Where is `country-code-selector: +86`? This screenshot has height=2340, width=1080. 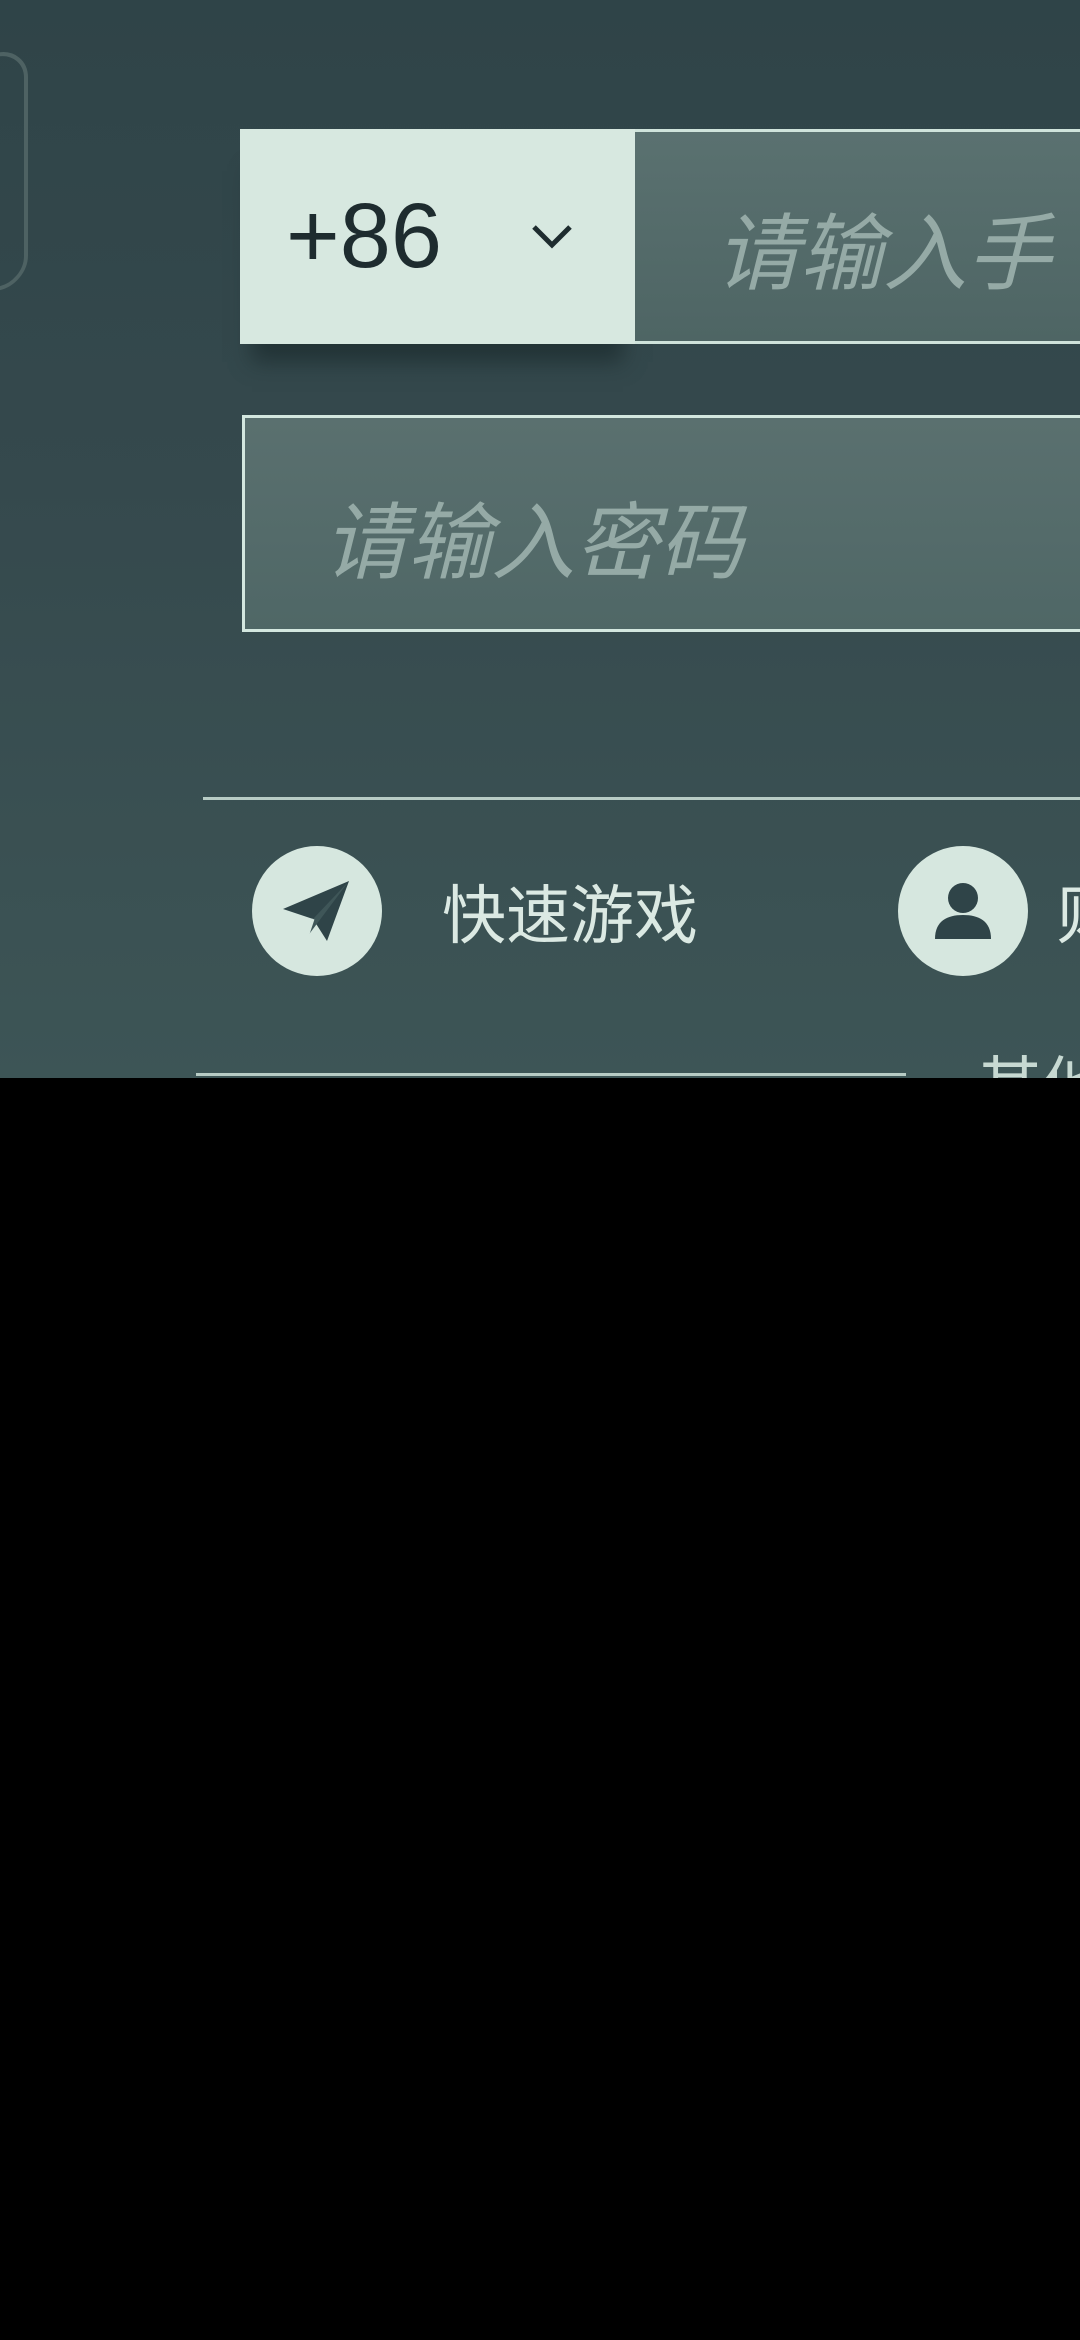 country-code-selector: +86 is located at coordinates (437, 236).